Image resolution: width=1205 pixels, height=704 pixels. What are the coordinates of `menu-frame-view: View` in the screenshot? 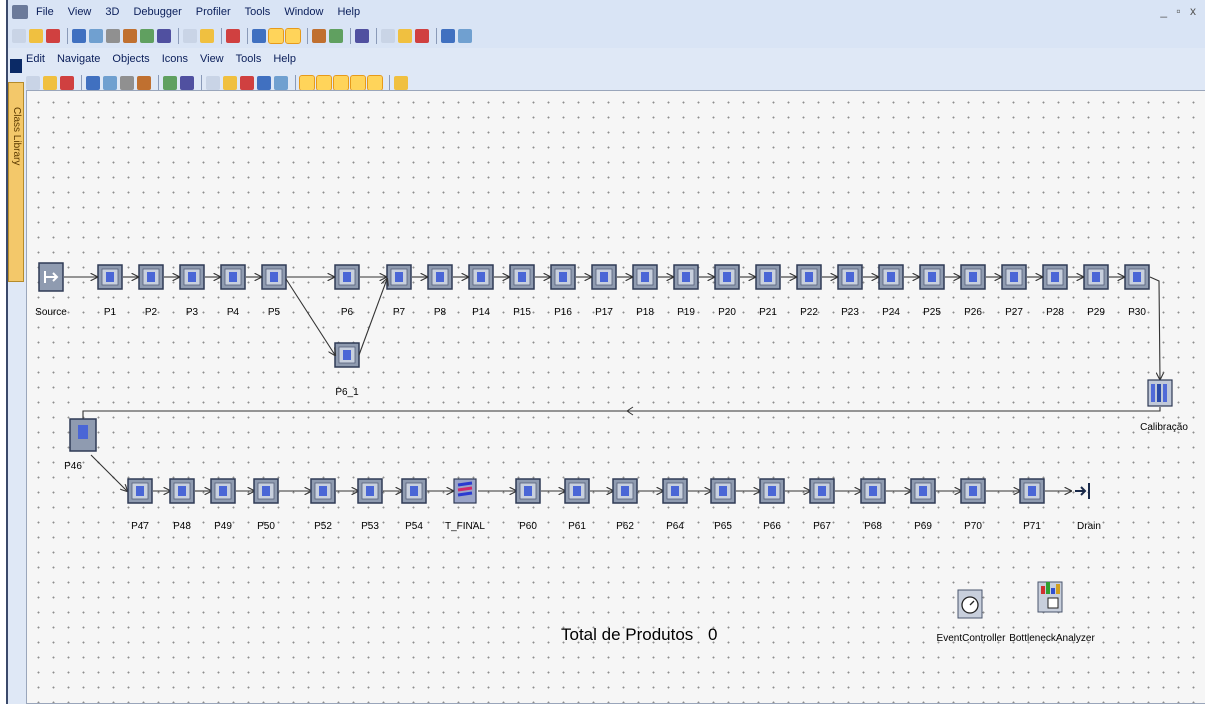 It's located at (212, 59).